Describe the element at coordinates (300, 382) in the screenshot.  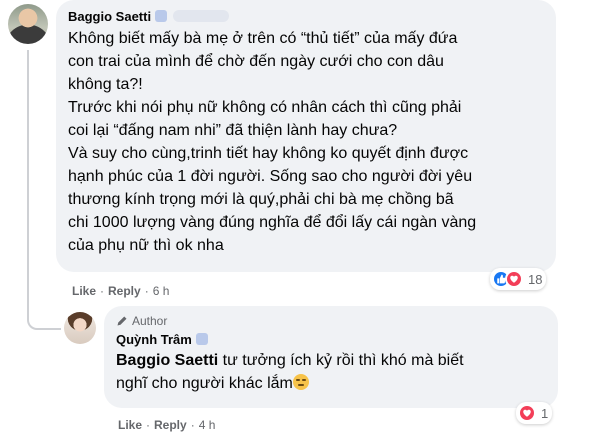
I see `sweat-smile-emoji` at that location.